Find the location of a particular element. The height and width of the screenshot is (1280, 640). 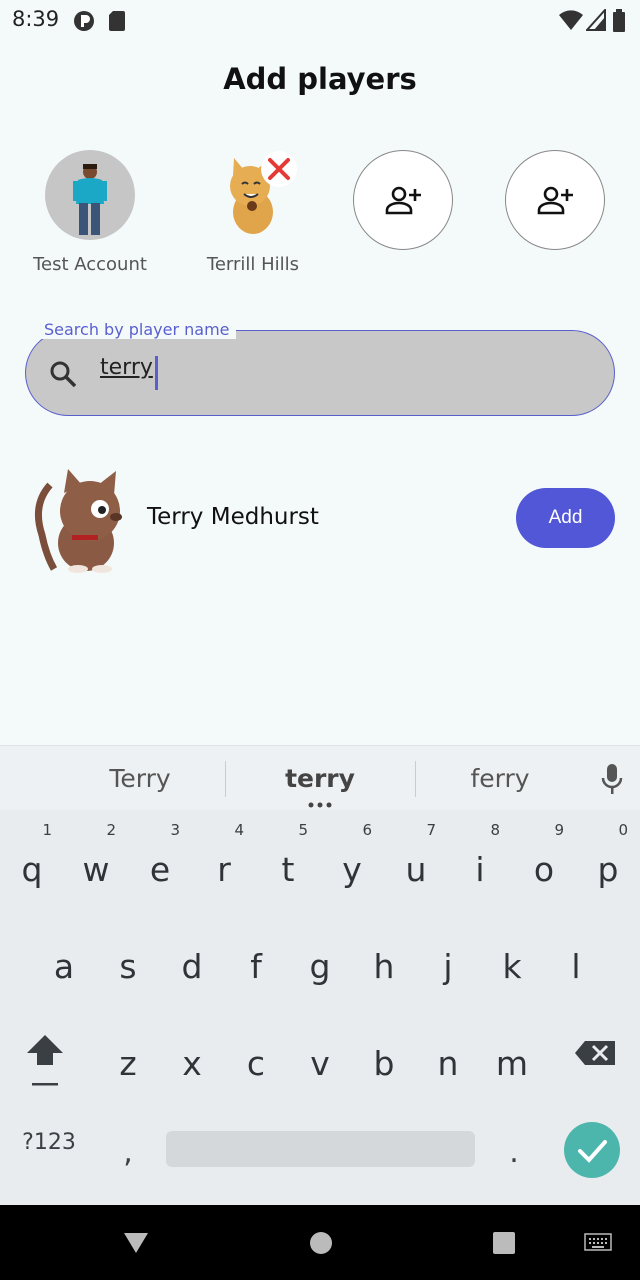

battery-icon is located at coordinates (619, 20).